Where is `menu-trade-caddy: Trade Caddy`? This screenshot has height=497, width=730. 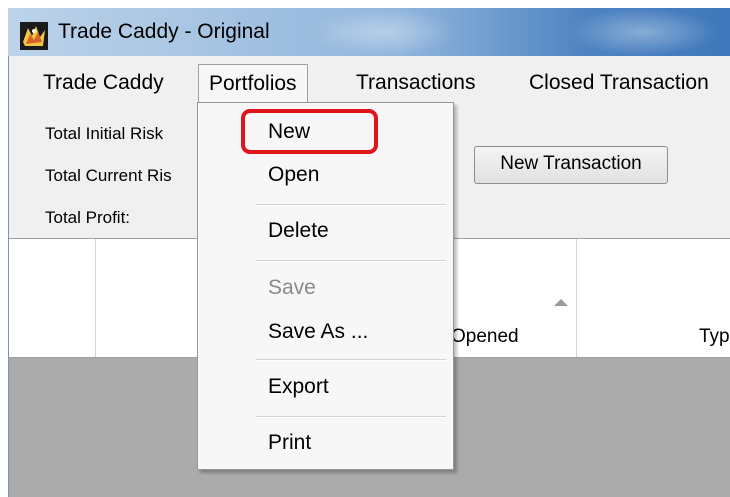 menu-trade-caddy: Trade Caddy is located at coordinates (103, 83).